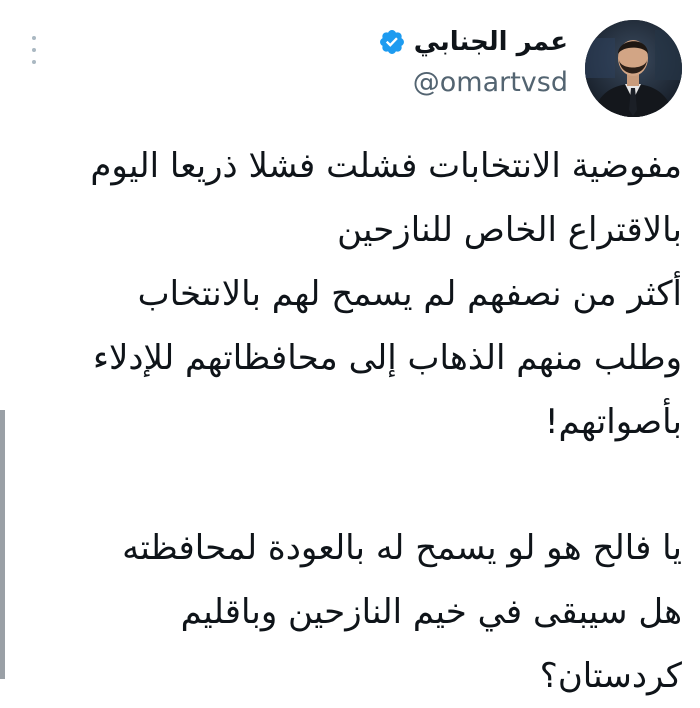  Describe the element at coordinates (402, 548) in the screenshot. I see `tweet-line: يا فالح هو لو يسمح له بالعودة لمحافظته` at that location.